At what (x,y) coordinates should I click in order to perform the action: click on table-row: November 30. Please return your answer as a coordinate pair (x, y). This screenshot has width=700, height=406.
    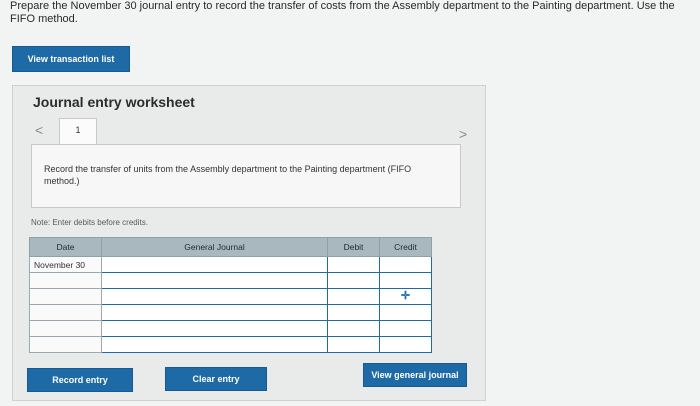
    Looking at the image, I should click on (230, 264).